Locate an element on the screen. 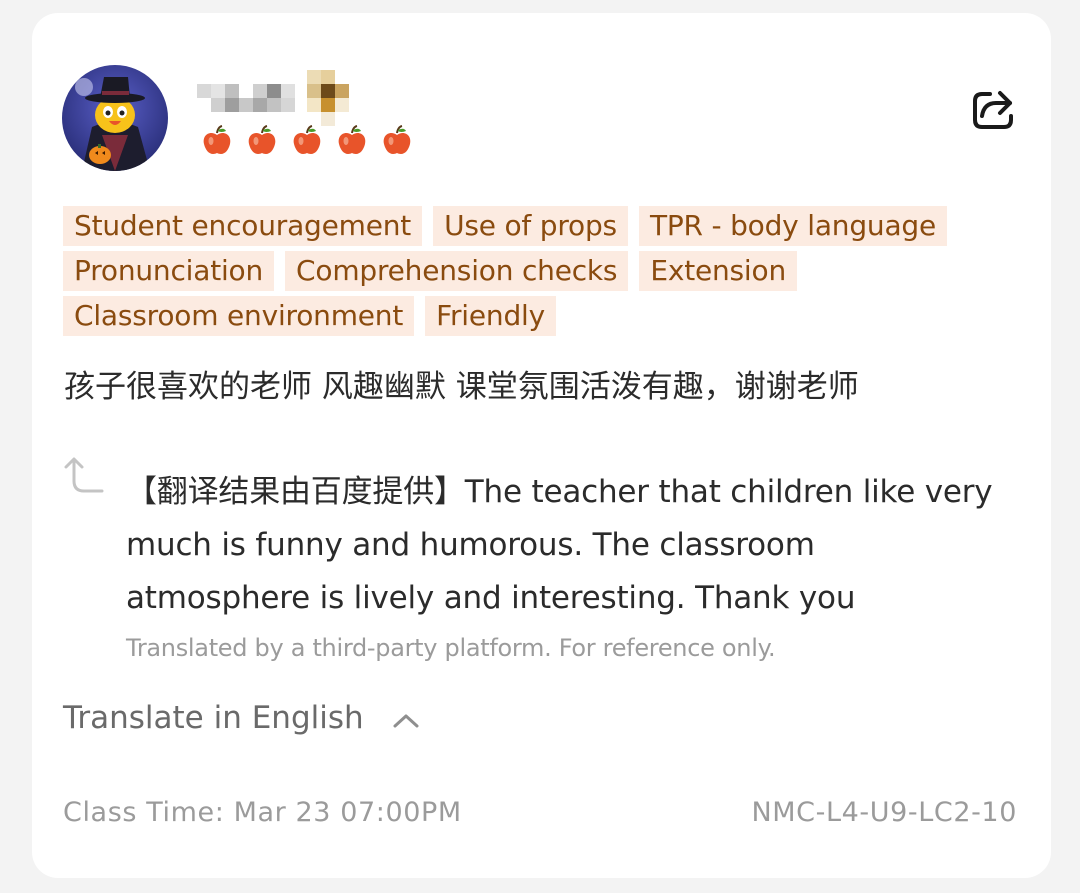 The height and width of the screenshot is (893, 1080). share-icon is located at coordinates (993, 110).